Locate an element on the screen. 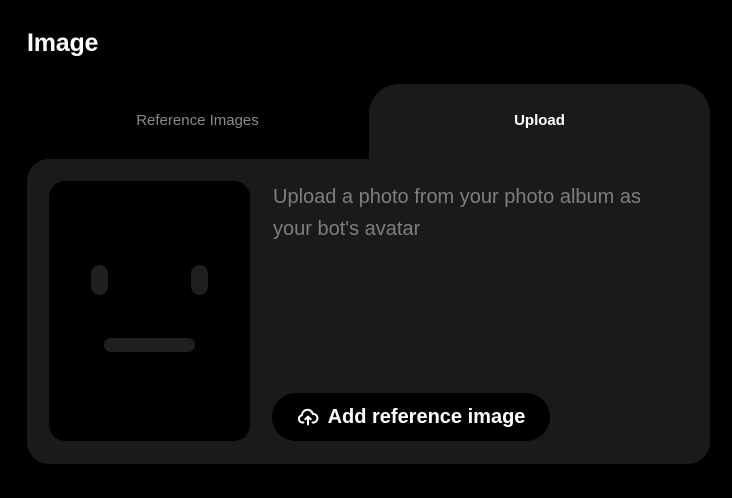 The height and width of the screenshot is (498, 732). placeholder-left-eye is located at coordinates (99, 280).